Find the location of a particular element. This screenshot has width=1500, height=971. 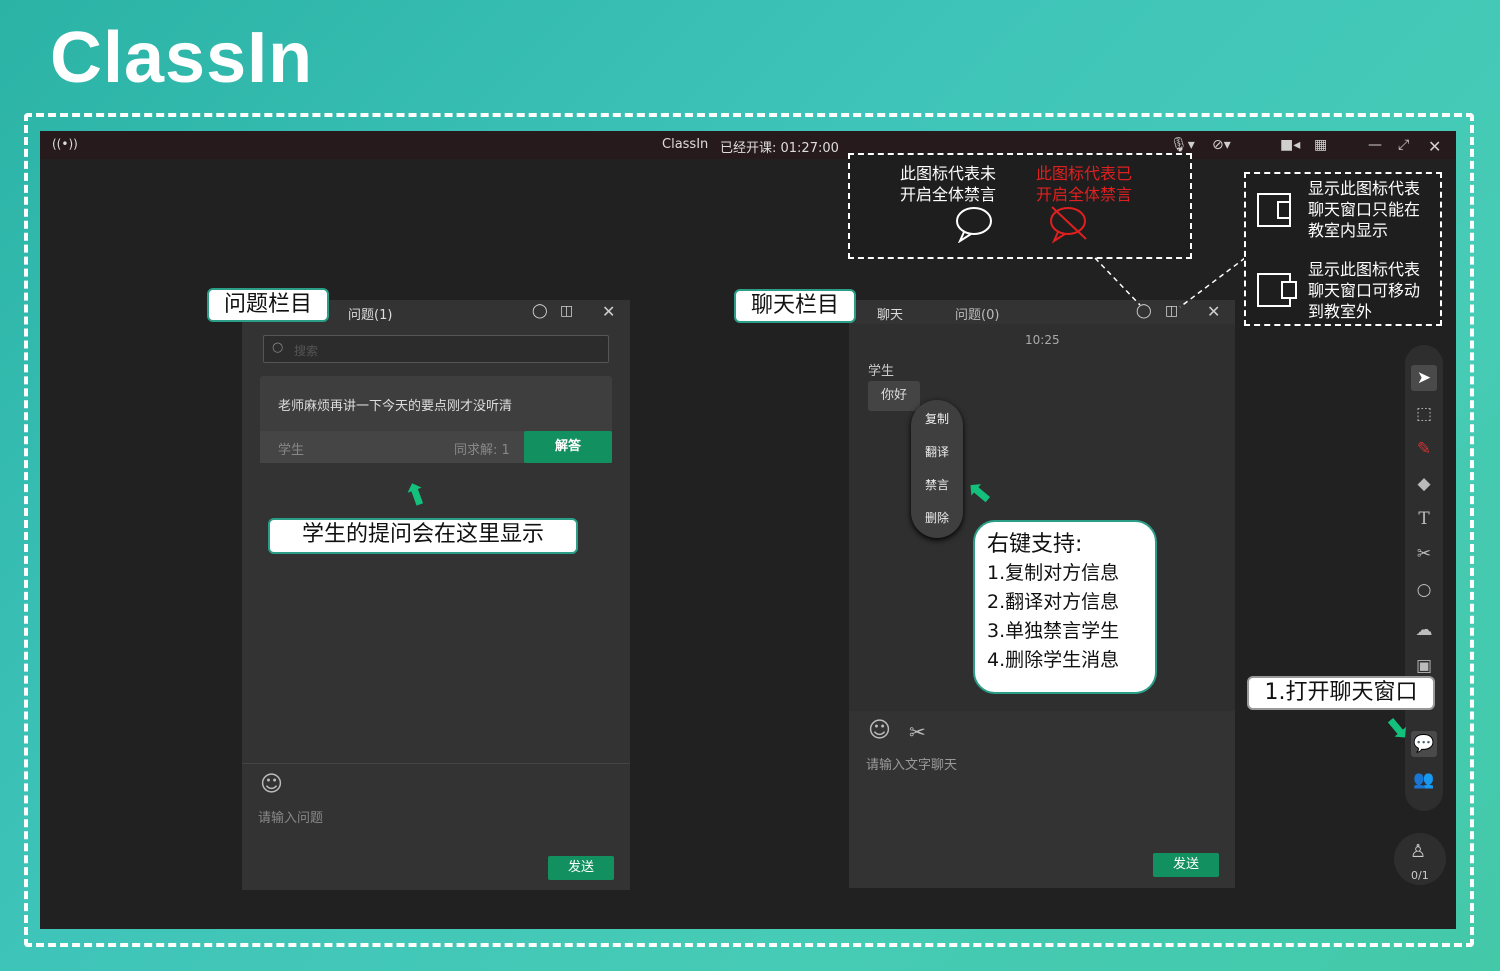

send-chat-button: 发送 is located at coordinates (1186, 865).